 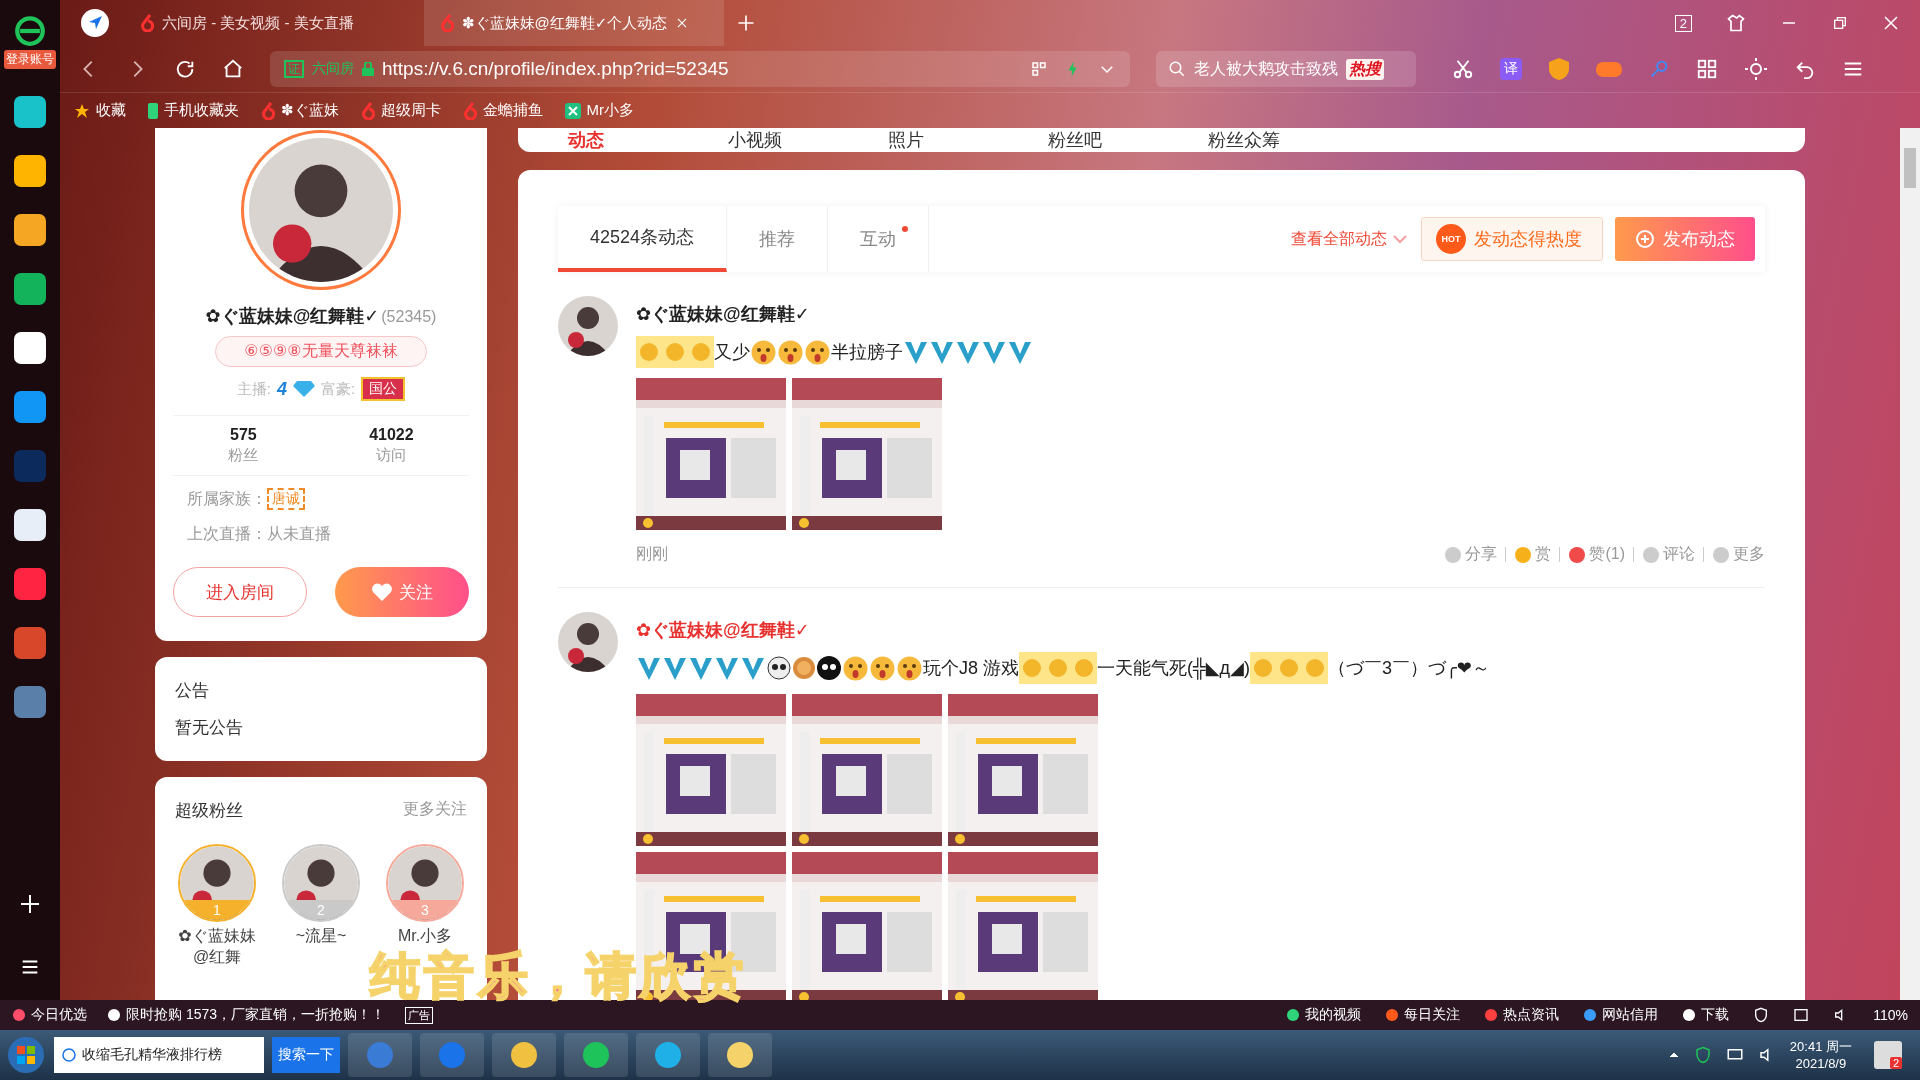 I want to click on title-tag: ⑥⑤⑨⑧无量天尊袜袜, so click(x=321, y=351).